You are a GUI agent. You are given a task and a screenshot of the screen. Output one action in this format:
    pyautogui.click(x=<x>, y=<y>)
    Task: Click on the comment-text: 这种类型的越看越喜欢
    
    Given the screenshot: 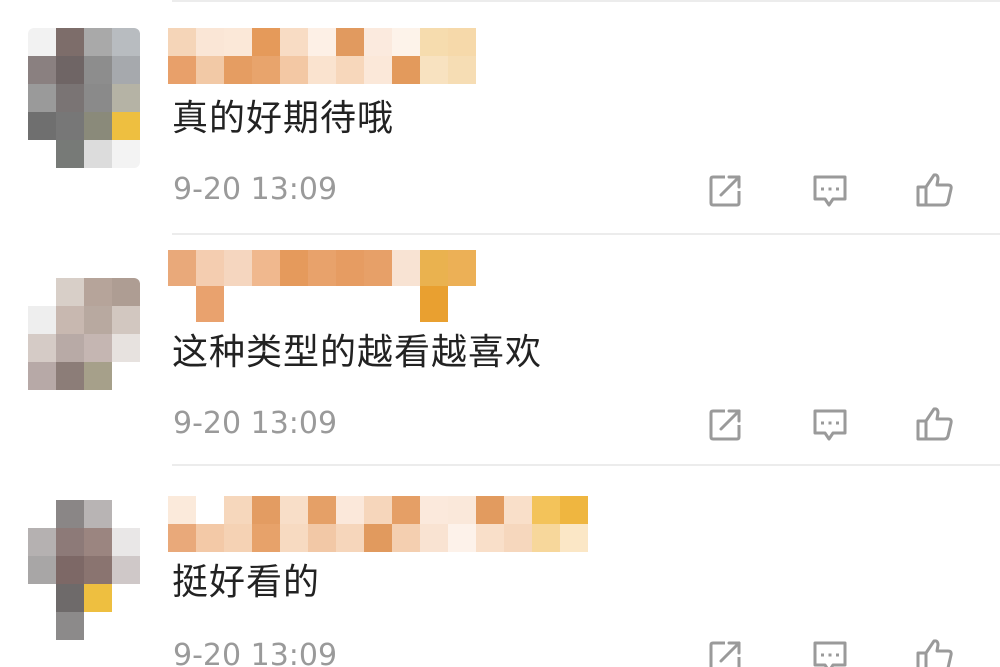 What is the action you would take?
    pyautogui.click(x=357, y=352)
    